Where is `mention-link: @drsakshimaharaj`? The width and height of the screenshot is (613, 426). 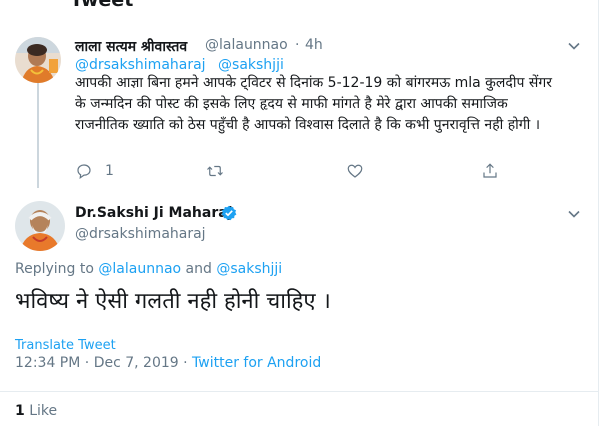
mention-link: @drsakshimaharaj is located at coordinates (140, 65).